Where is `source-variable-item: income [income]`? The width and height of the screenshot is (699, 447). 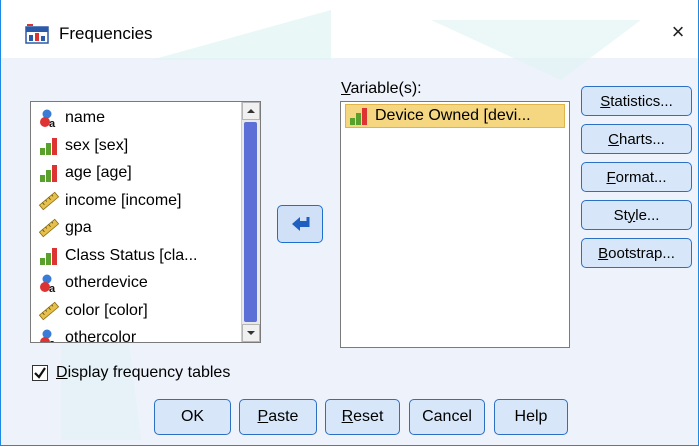
source-variable-item: income [income] is located at coordinates (110, 201).